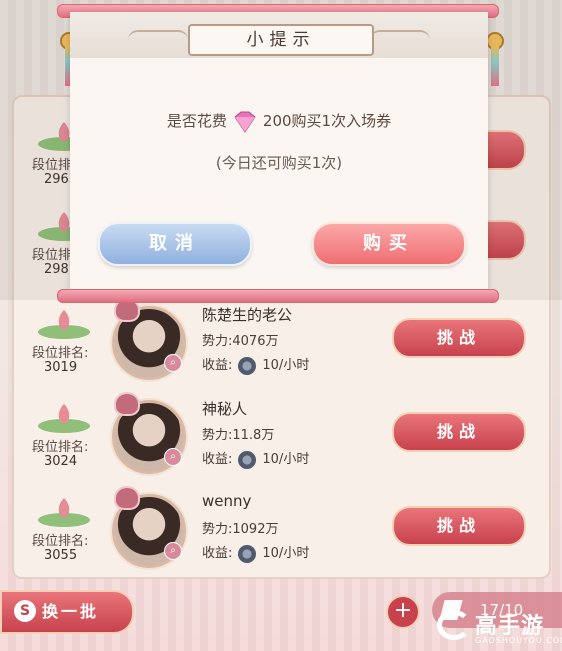 The image size is (562, 651). What do you see at coordinates (279, 163) in the screenshot?
I see `dialog-sub-message: (今日还可购买1次)` at bounding box center [279, 163].